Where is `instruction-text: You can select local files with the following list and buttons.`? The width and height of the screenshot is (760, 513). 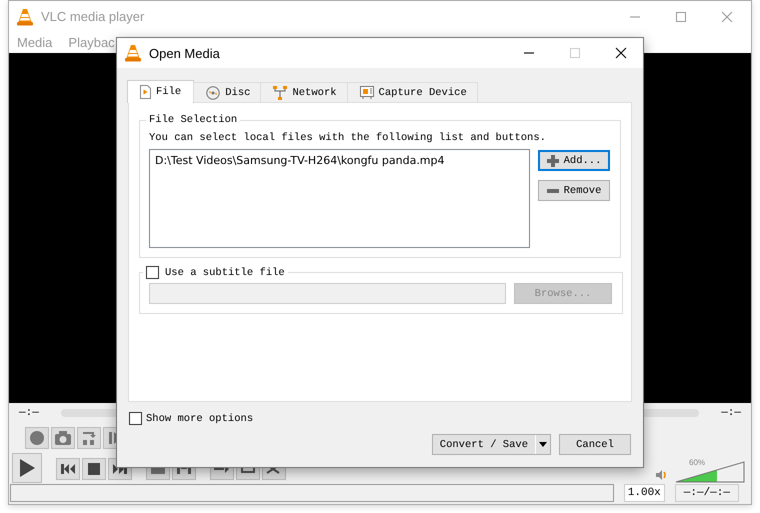
instruction-text: You can select local files with the following list and buttons. is located at coordinates (348, 138).